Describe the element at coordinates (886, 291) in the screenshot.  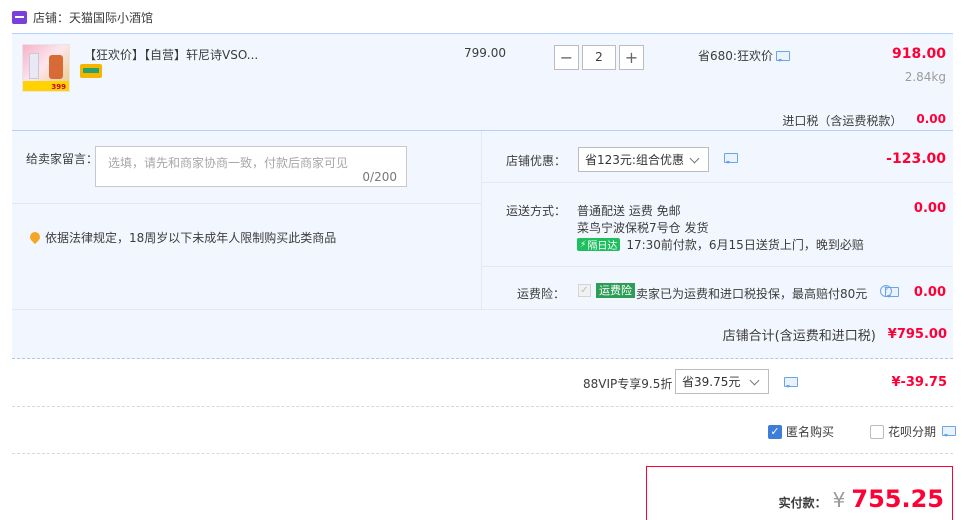
I see `help-icon: ?` at that location.